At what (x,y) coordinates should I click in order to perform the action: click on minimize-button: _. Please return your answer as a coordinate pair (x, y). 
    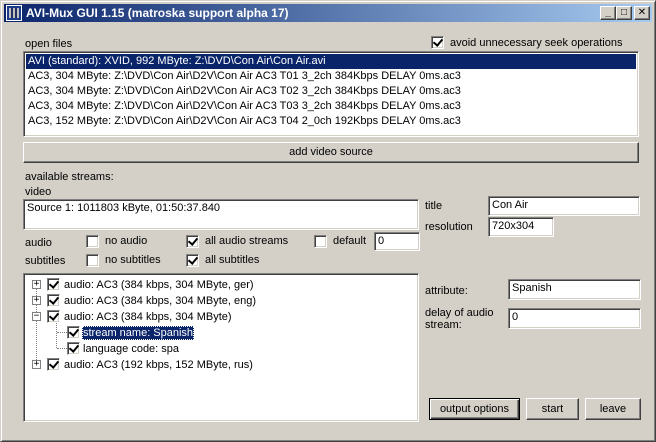
    Looking at the image, I should click on (608, 13).